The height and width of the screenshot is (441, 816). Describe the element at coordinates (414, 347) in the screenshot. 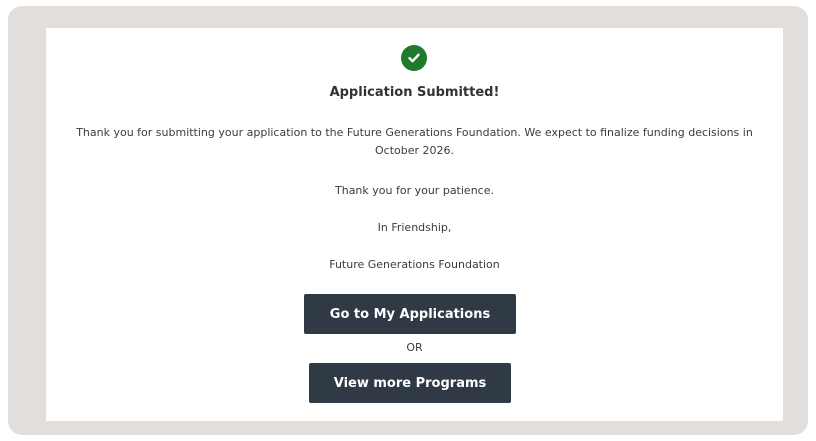

I see `or-separator: OR` at that location.